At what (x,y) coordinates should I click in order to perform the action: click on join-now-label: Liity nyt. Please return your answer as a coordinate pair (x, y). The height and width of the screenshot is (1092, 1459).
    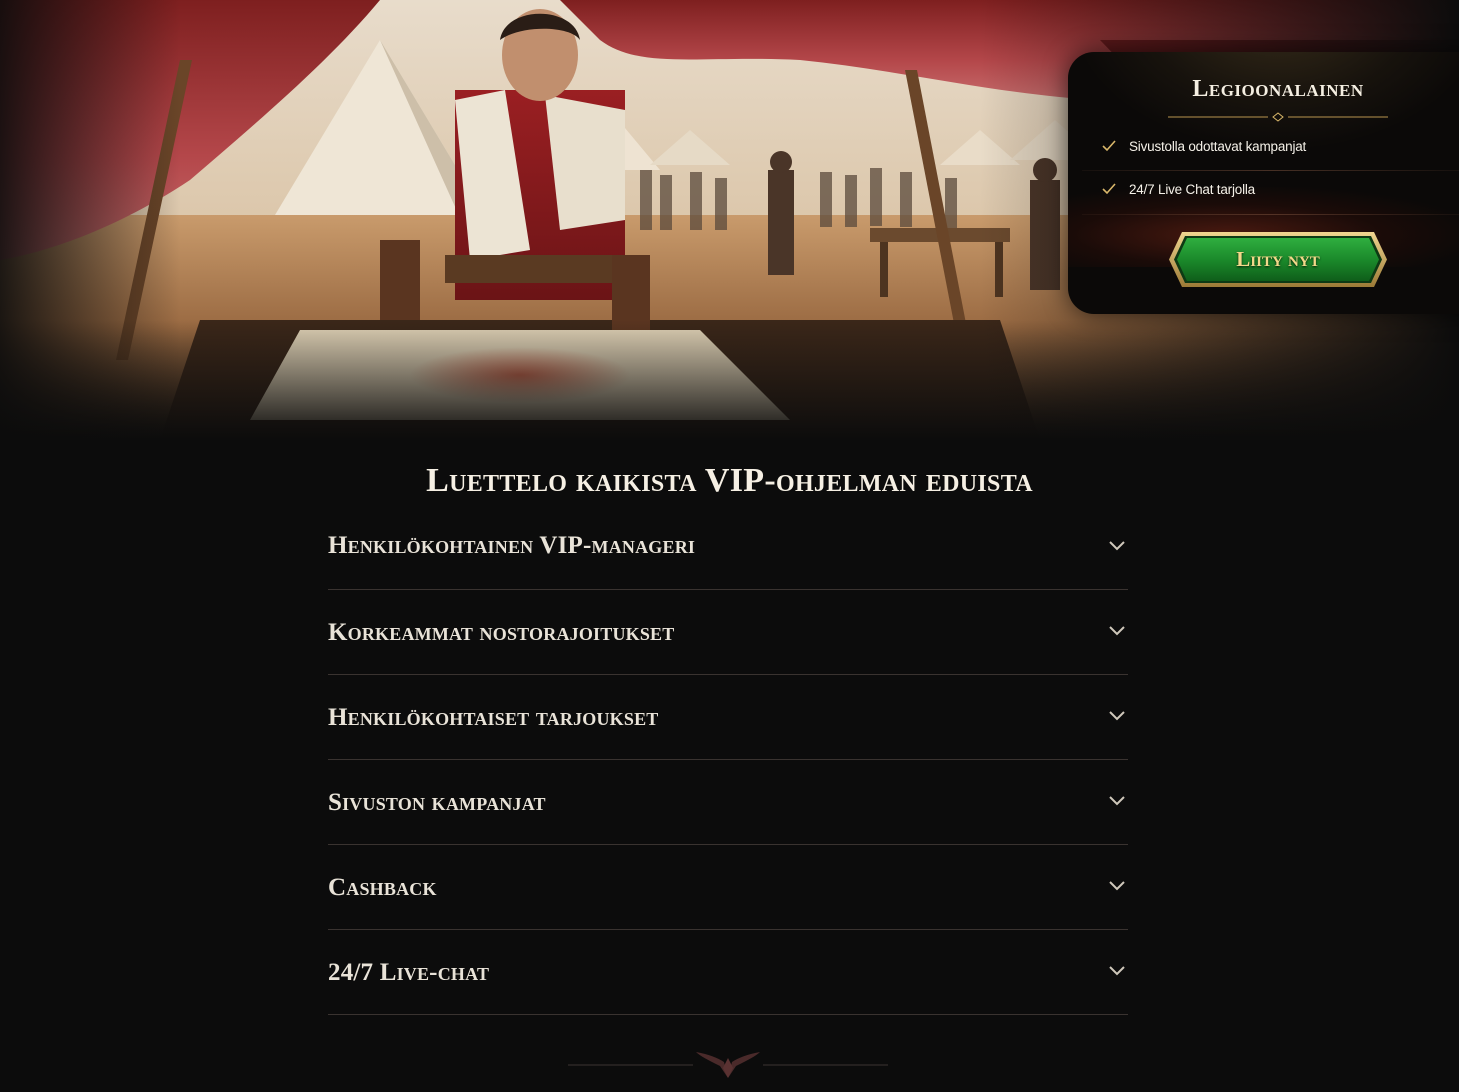
    Looking at the image, I should click on (1278, 259).